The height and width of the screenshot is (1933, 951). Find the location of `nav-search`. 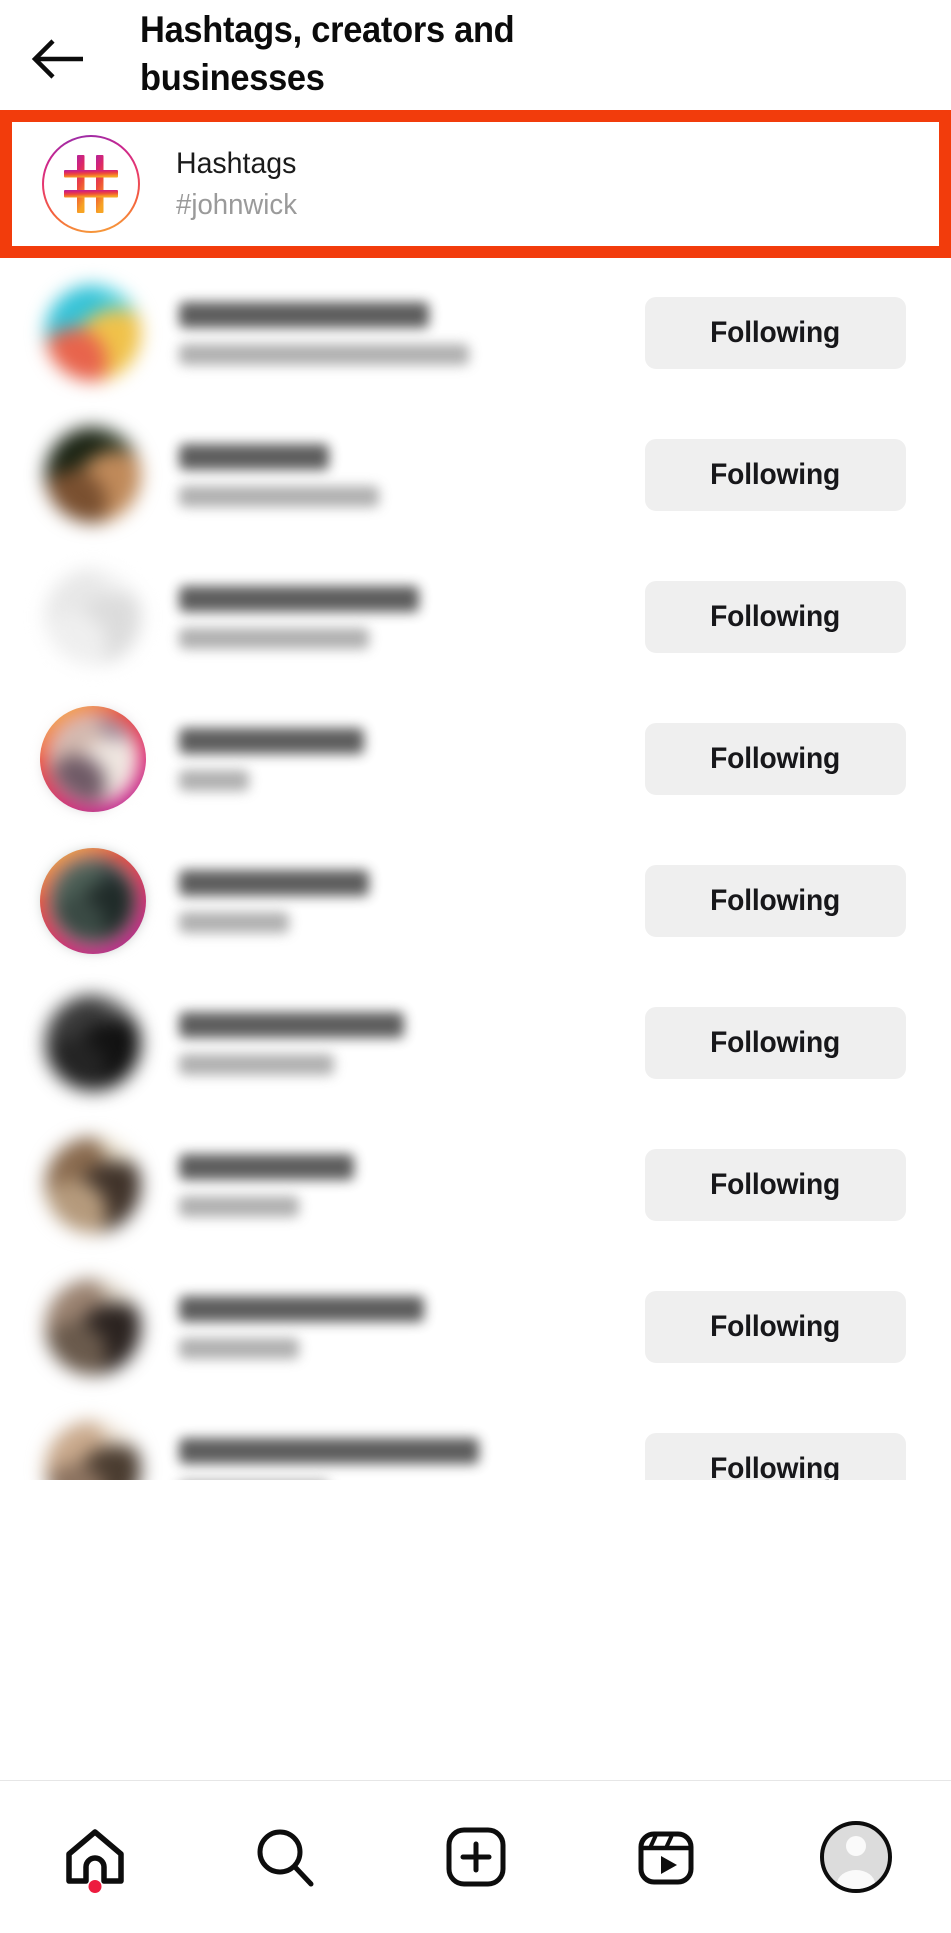

nav-search is located at coordinates (285, 1857).